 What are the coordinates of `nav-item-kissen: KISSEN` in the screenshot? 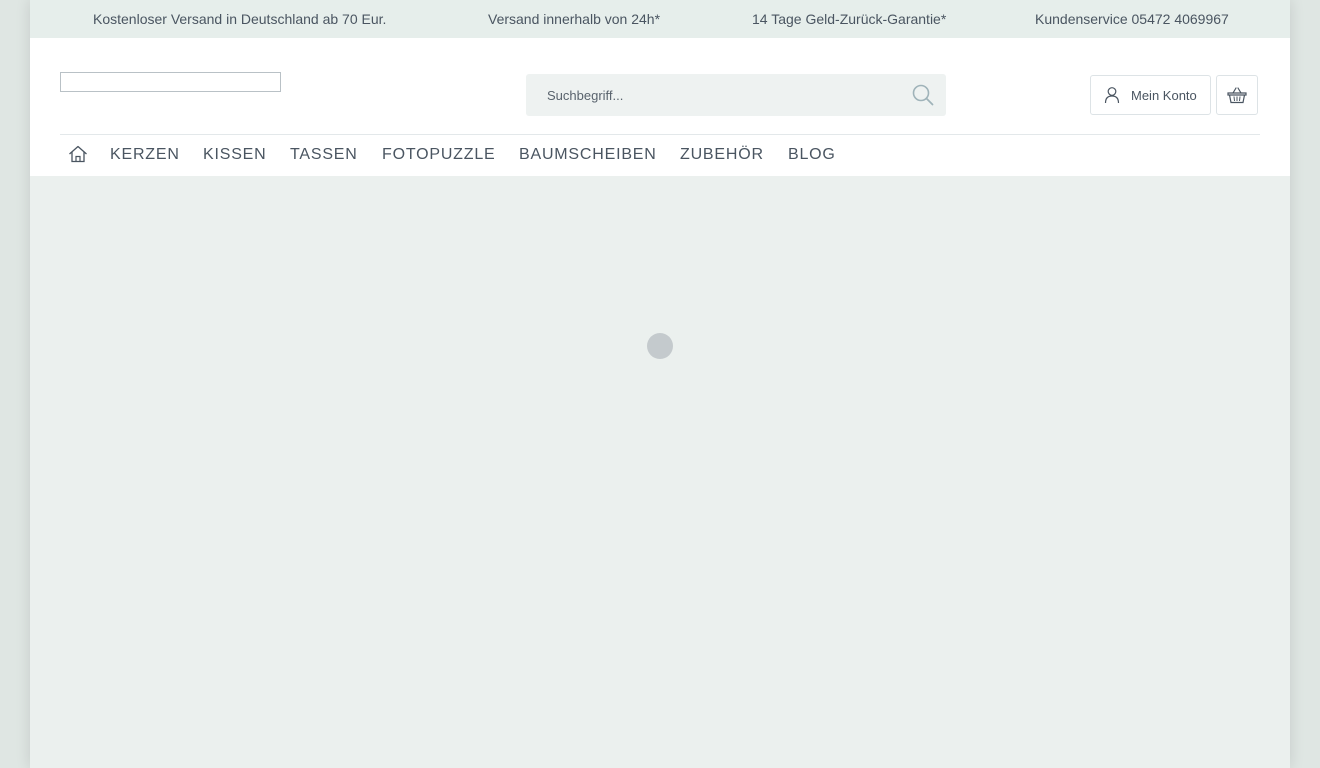 It's located at (235, 155).